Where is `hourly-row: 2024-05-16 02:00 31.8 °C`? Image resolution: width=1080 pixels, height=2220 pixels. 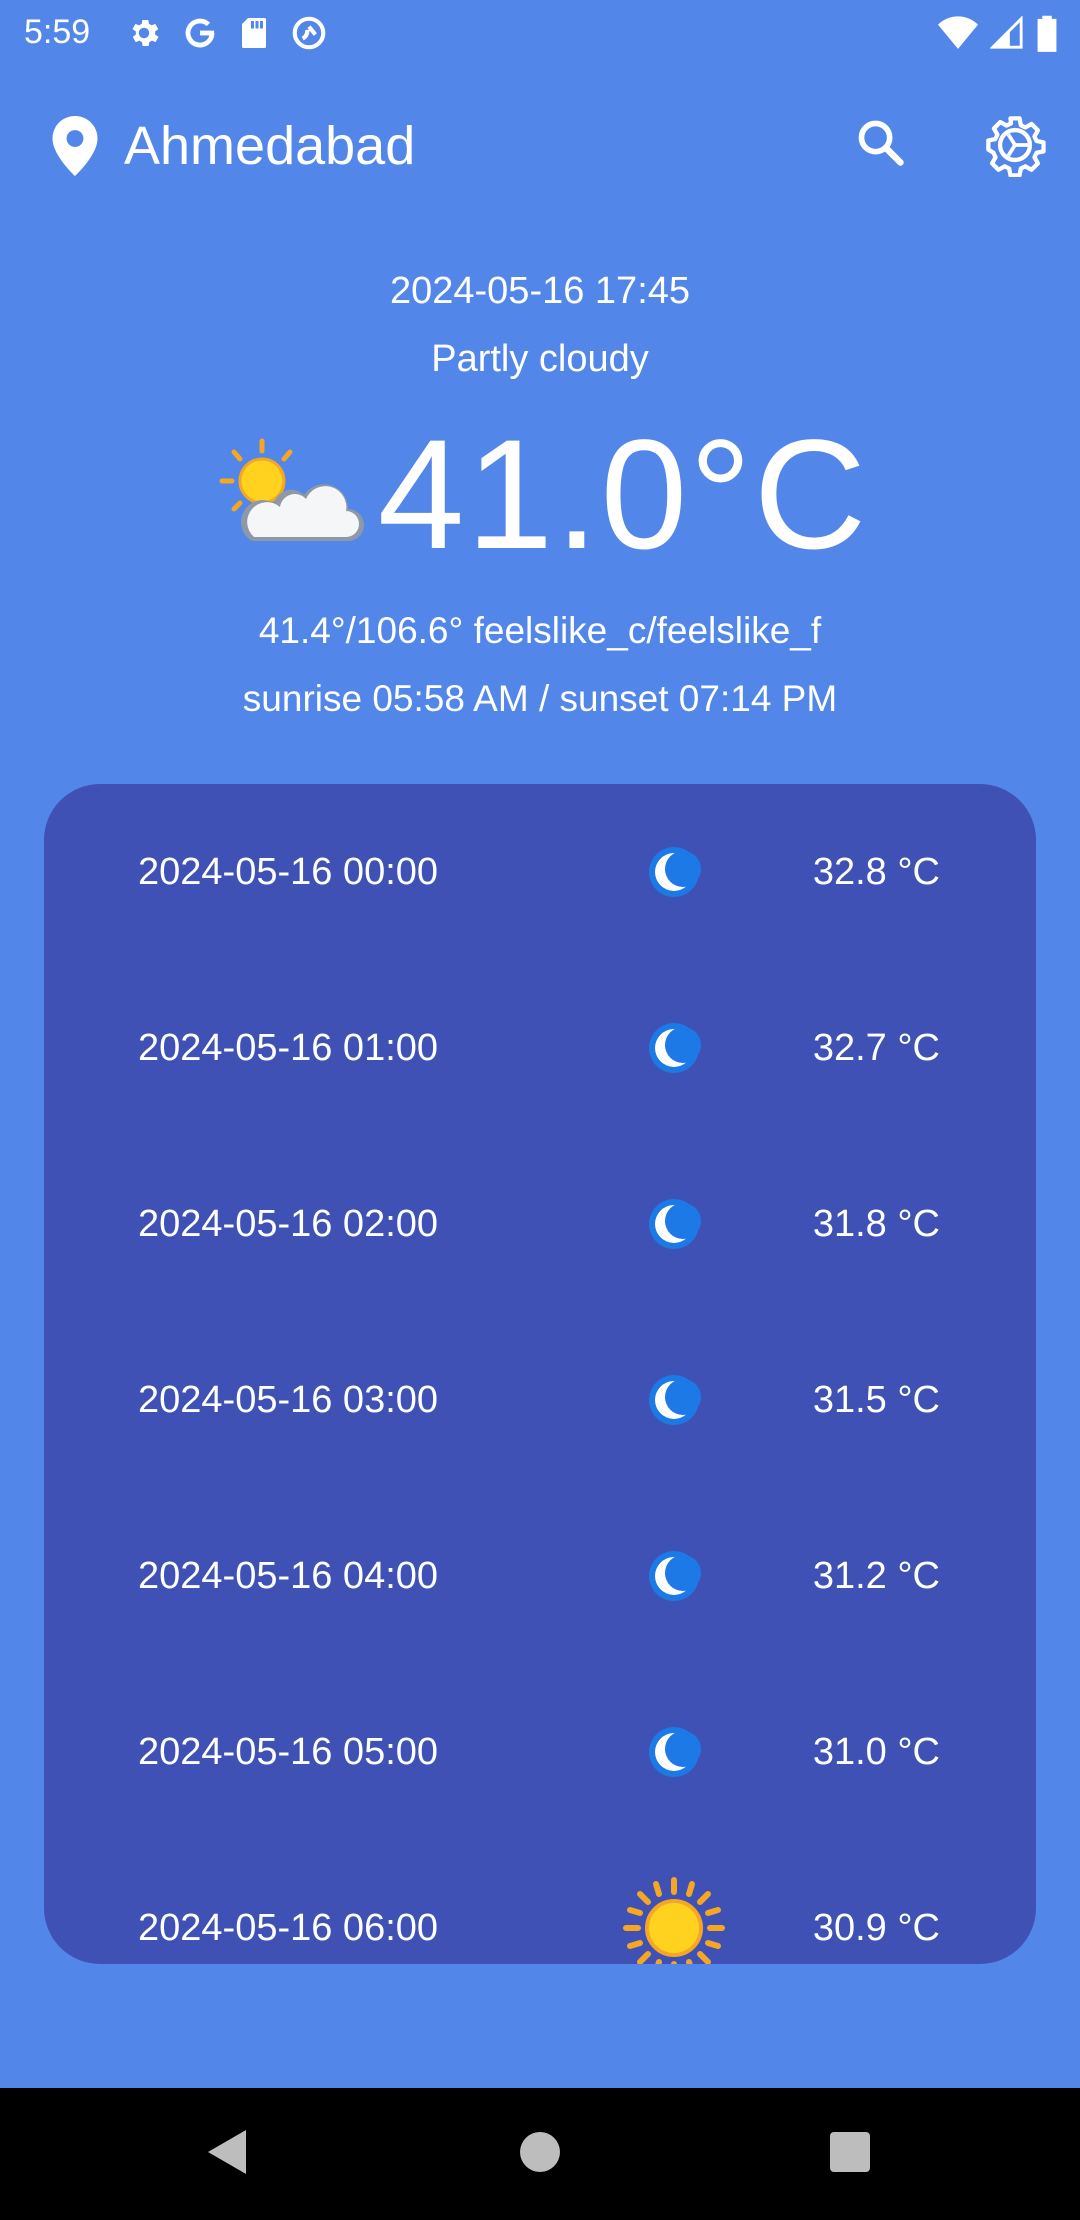
hourly-row: 2024-05-16 02:00 31.8 °C is located at coordinates (540, 1224).